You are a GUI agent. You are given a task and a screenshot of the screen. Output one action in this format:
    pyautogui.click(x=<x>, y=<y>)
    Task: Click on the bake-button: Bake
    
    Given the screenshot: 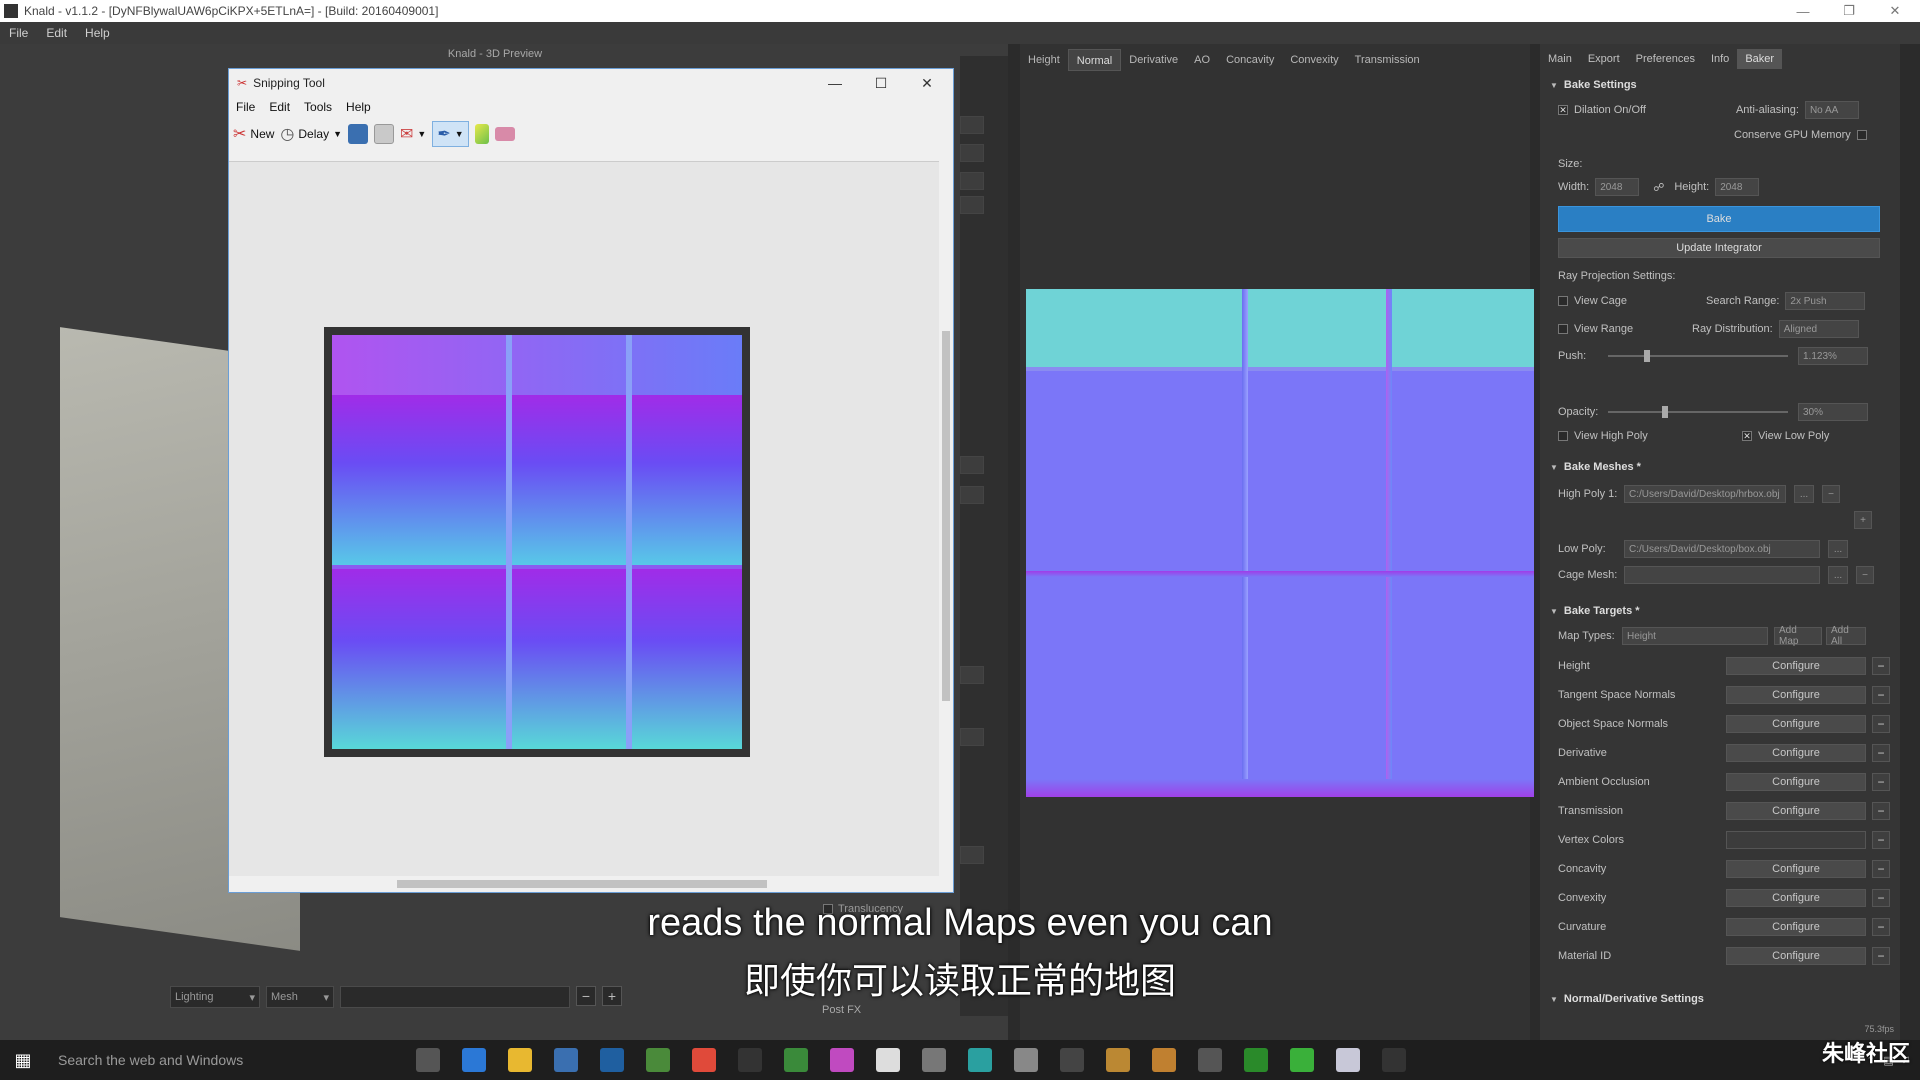 What is the action you would take?
    pyautogui.click(x=1719, y=219)
    